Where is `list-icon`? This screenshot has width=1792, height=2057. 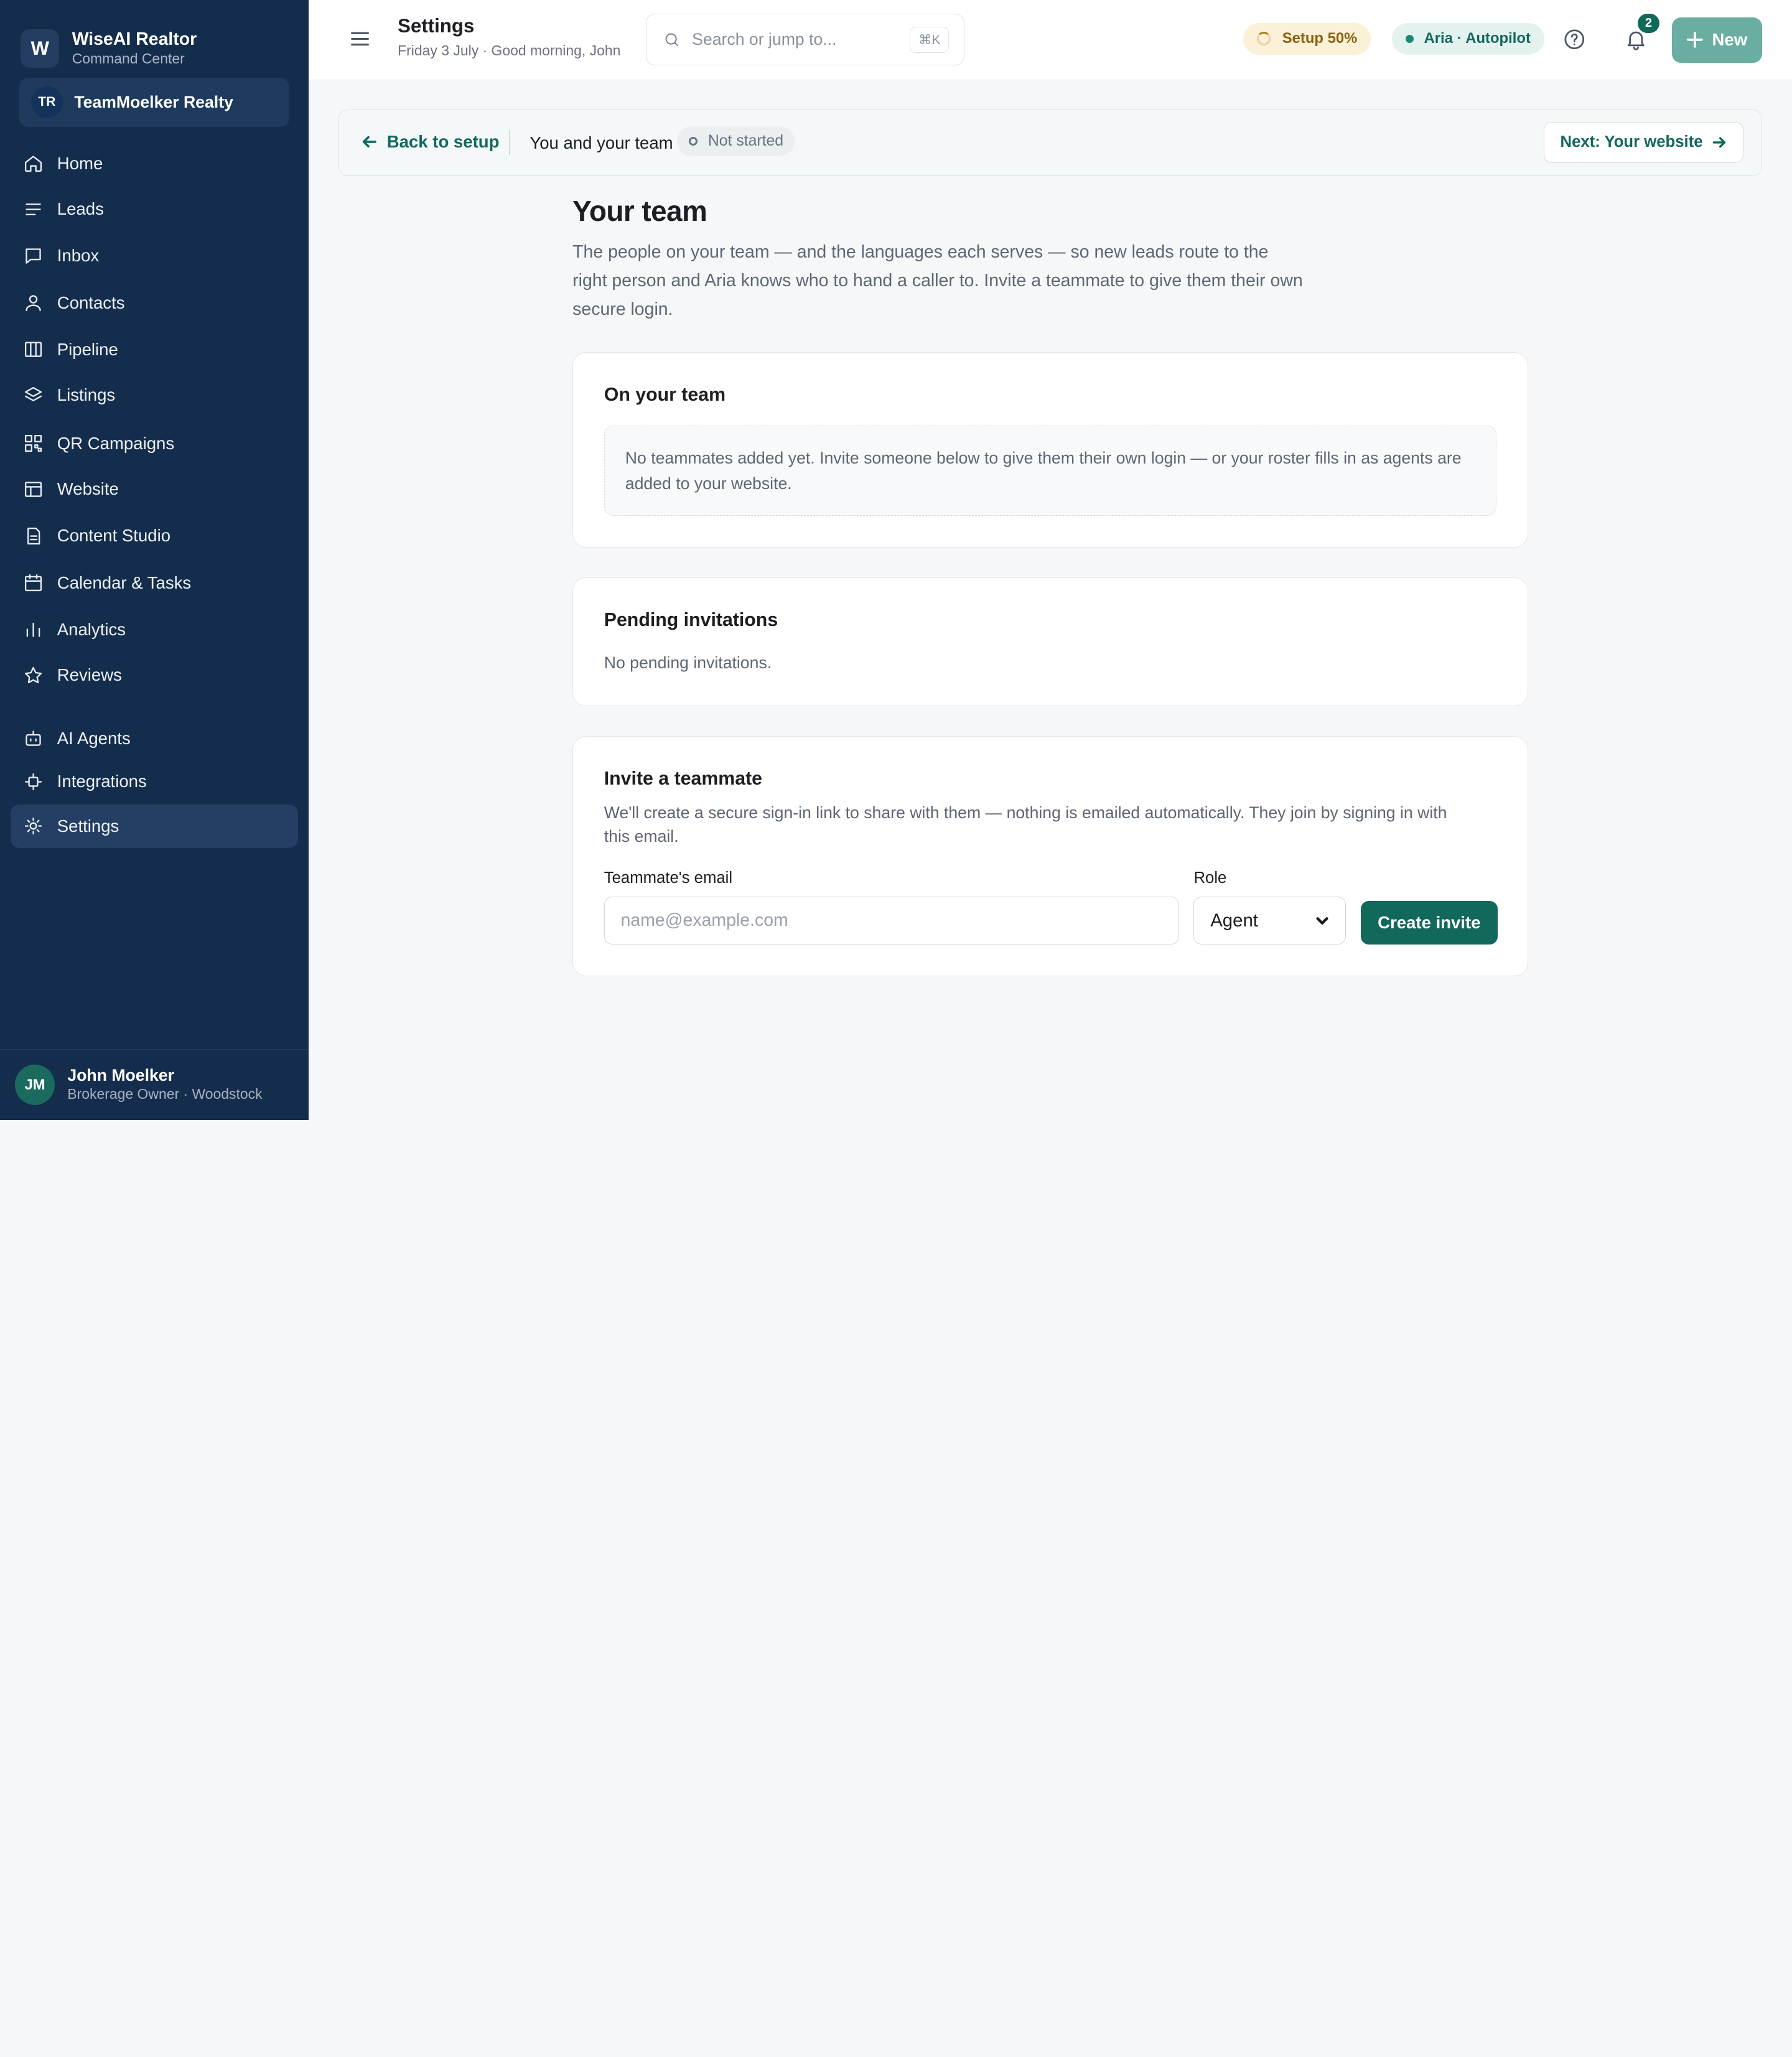
list-icon is located at coordinates (33, 209).